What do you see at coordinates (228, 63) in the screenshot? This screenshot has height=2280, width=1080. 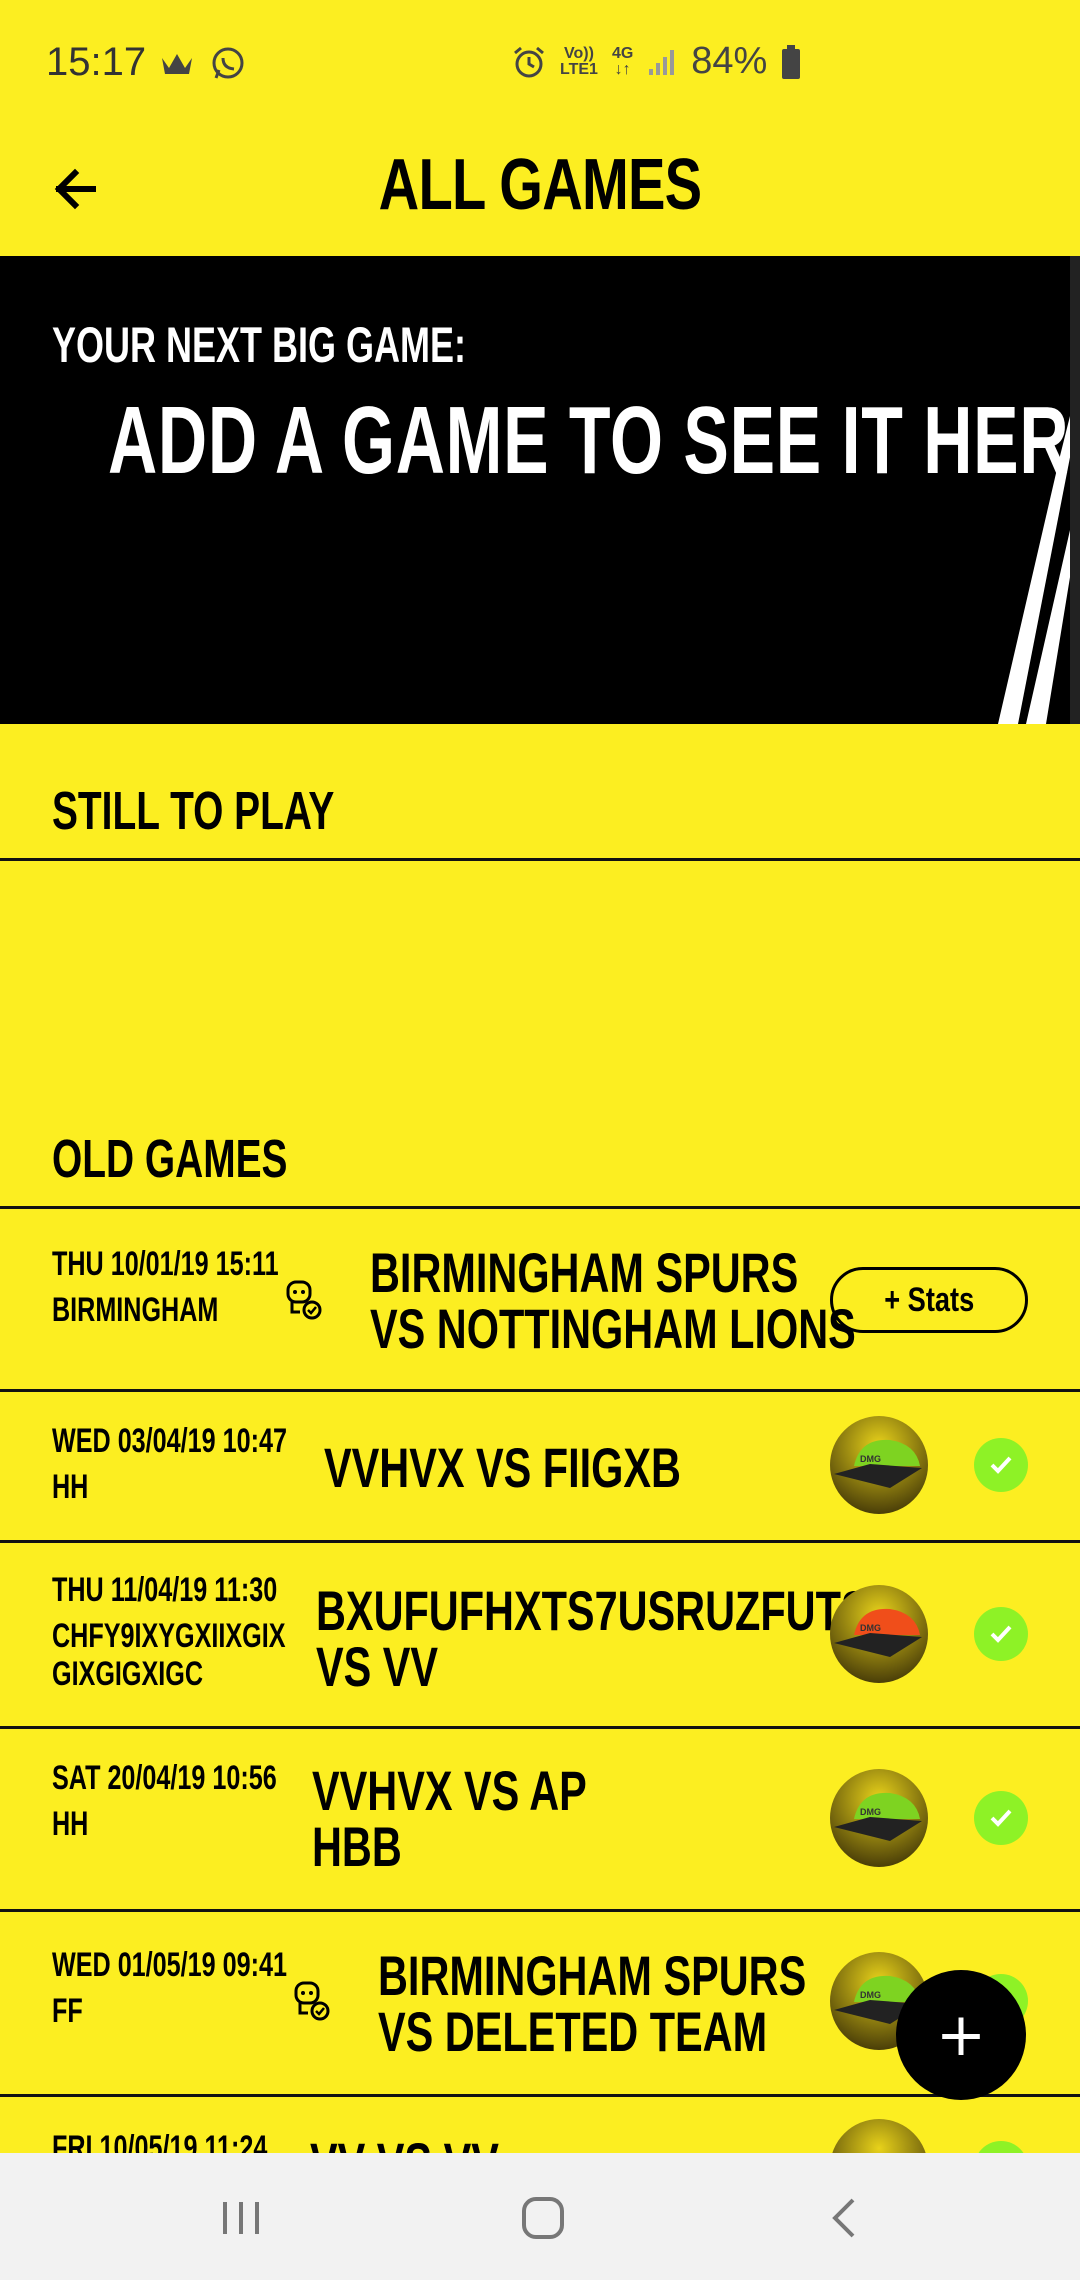 I see `whatsapp-icon` at bounding box center [228, 63].